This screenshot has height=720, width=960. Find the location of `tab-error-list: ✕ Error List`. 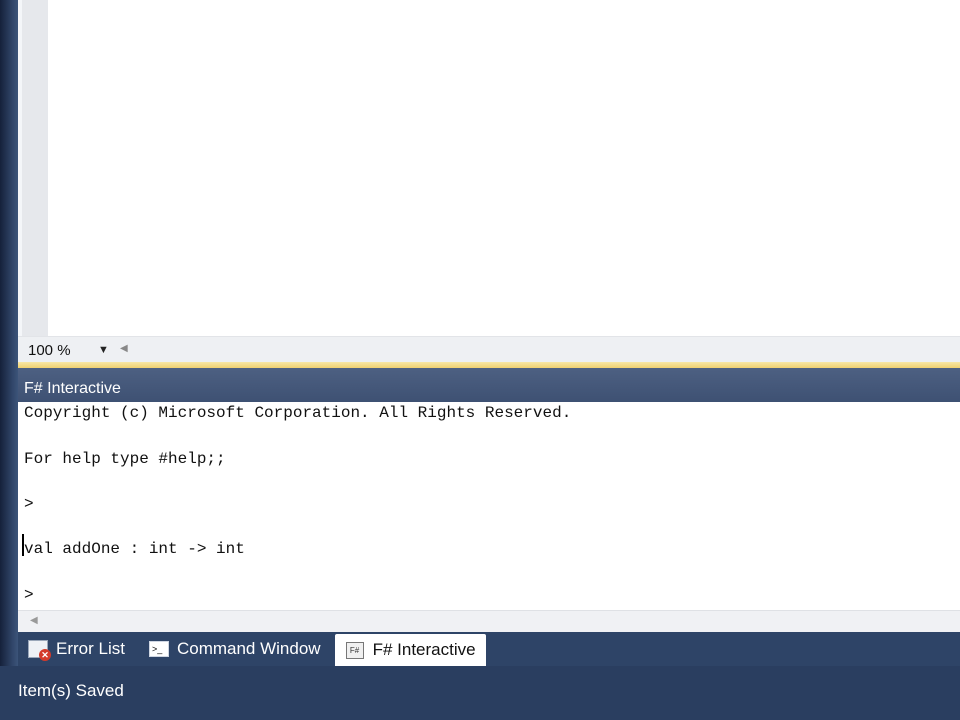

tab-error-list: ✕ Error List is located at coordinates (76, 649).